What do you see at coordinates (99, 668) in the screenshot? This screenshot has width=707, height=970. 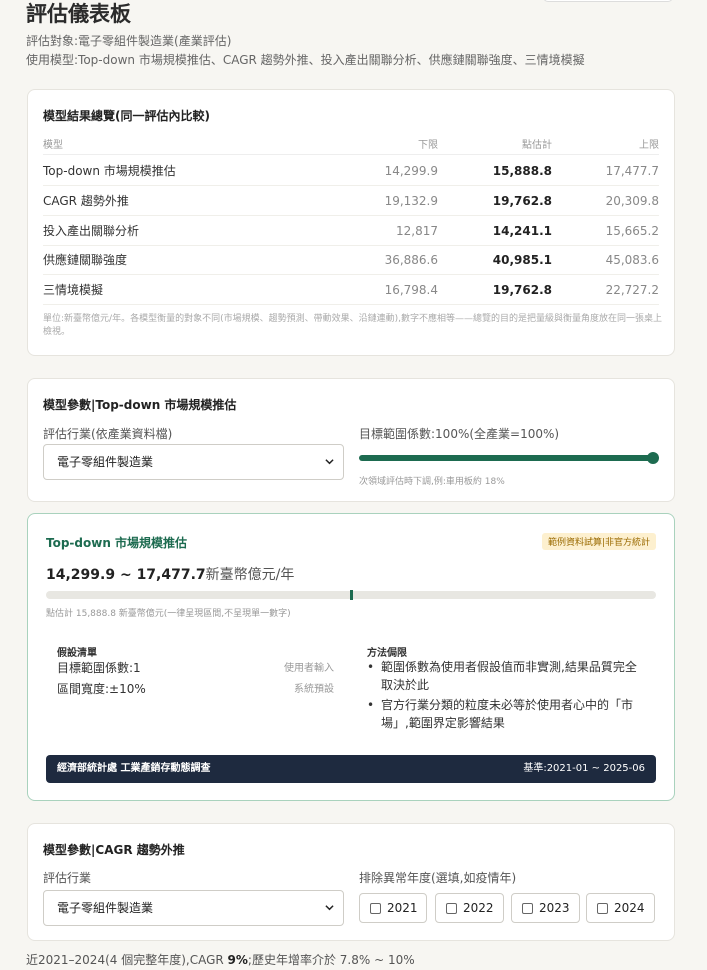 I see `assumption-label: 目標範圍係數:1` at bounding box center [99, 668].